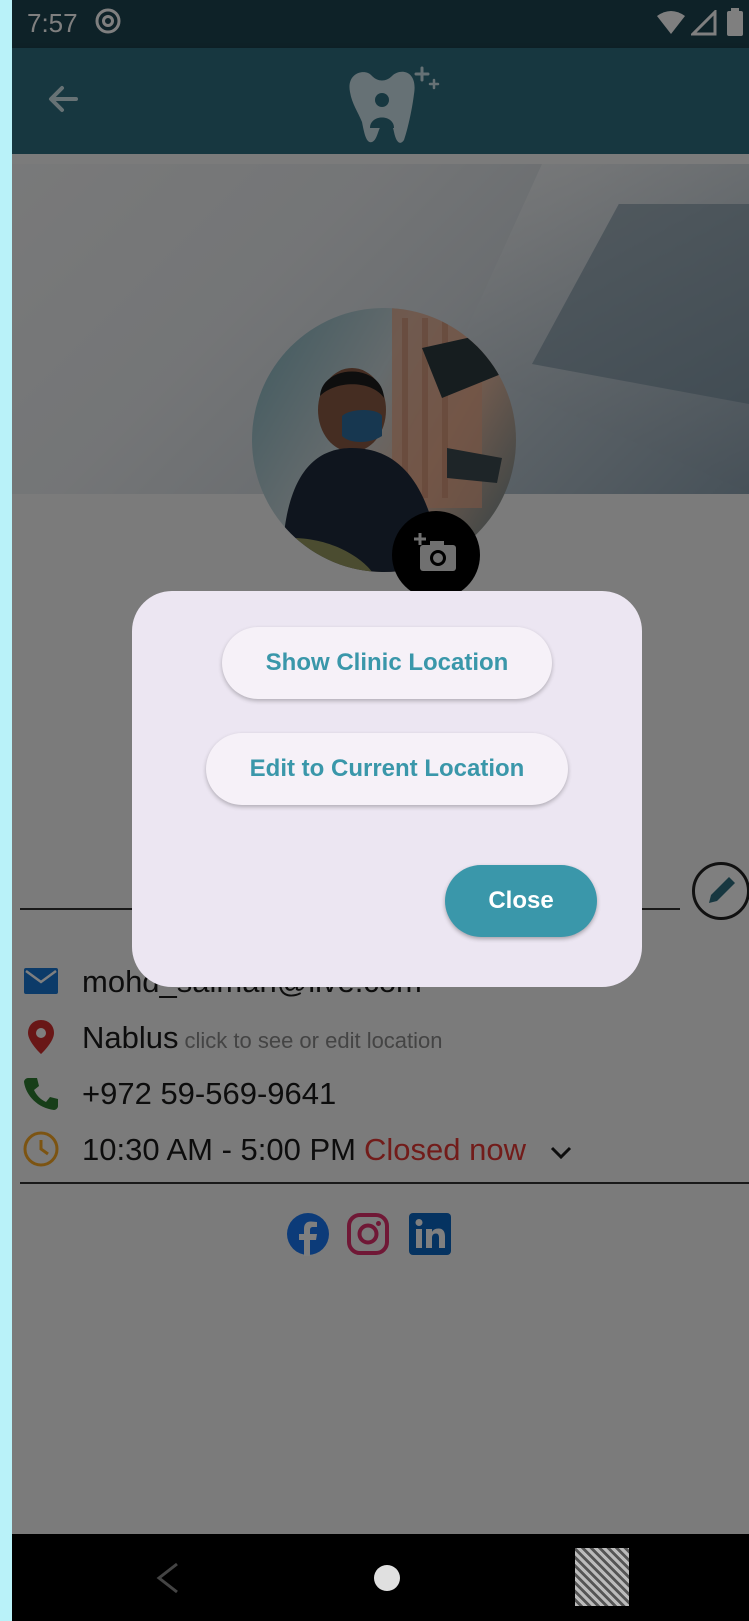  What do you see at coordinates (602, 1577) in the screenshot?
I see `nav-recents-icon` at bounding box center [602, 1577].